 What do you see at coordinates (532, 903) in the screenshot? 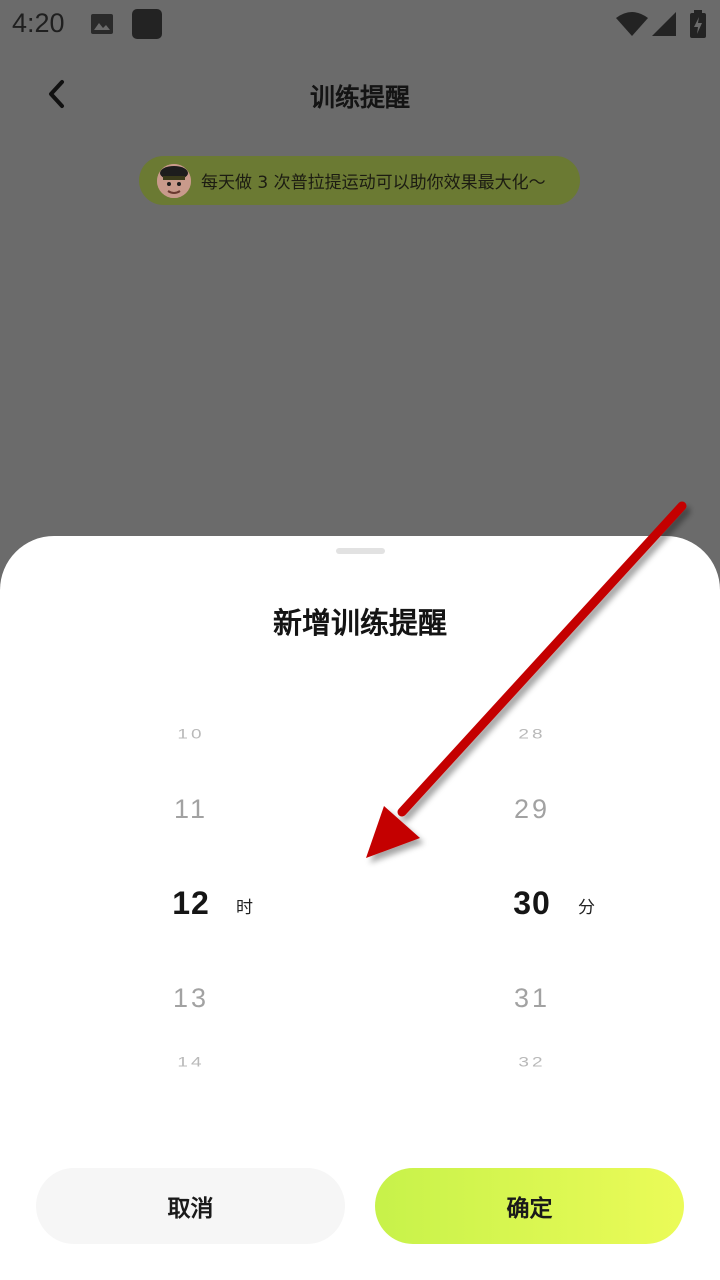
I see `minute-selected: 30` at bounding box center [532, 903].